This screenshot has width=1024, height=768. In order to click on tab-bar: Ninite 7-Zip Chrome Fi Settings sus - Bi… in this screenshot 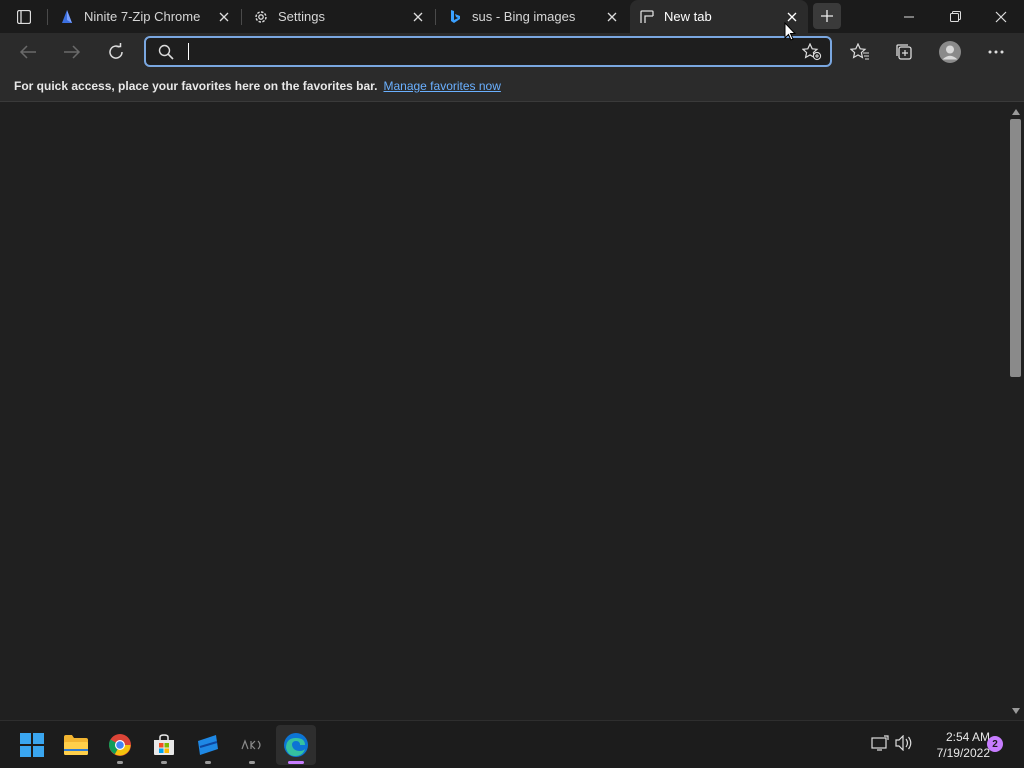, I will do `click(512, 16)`.